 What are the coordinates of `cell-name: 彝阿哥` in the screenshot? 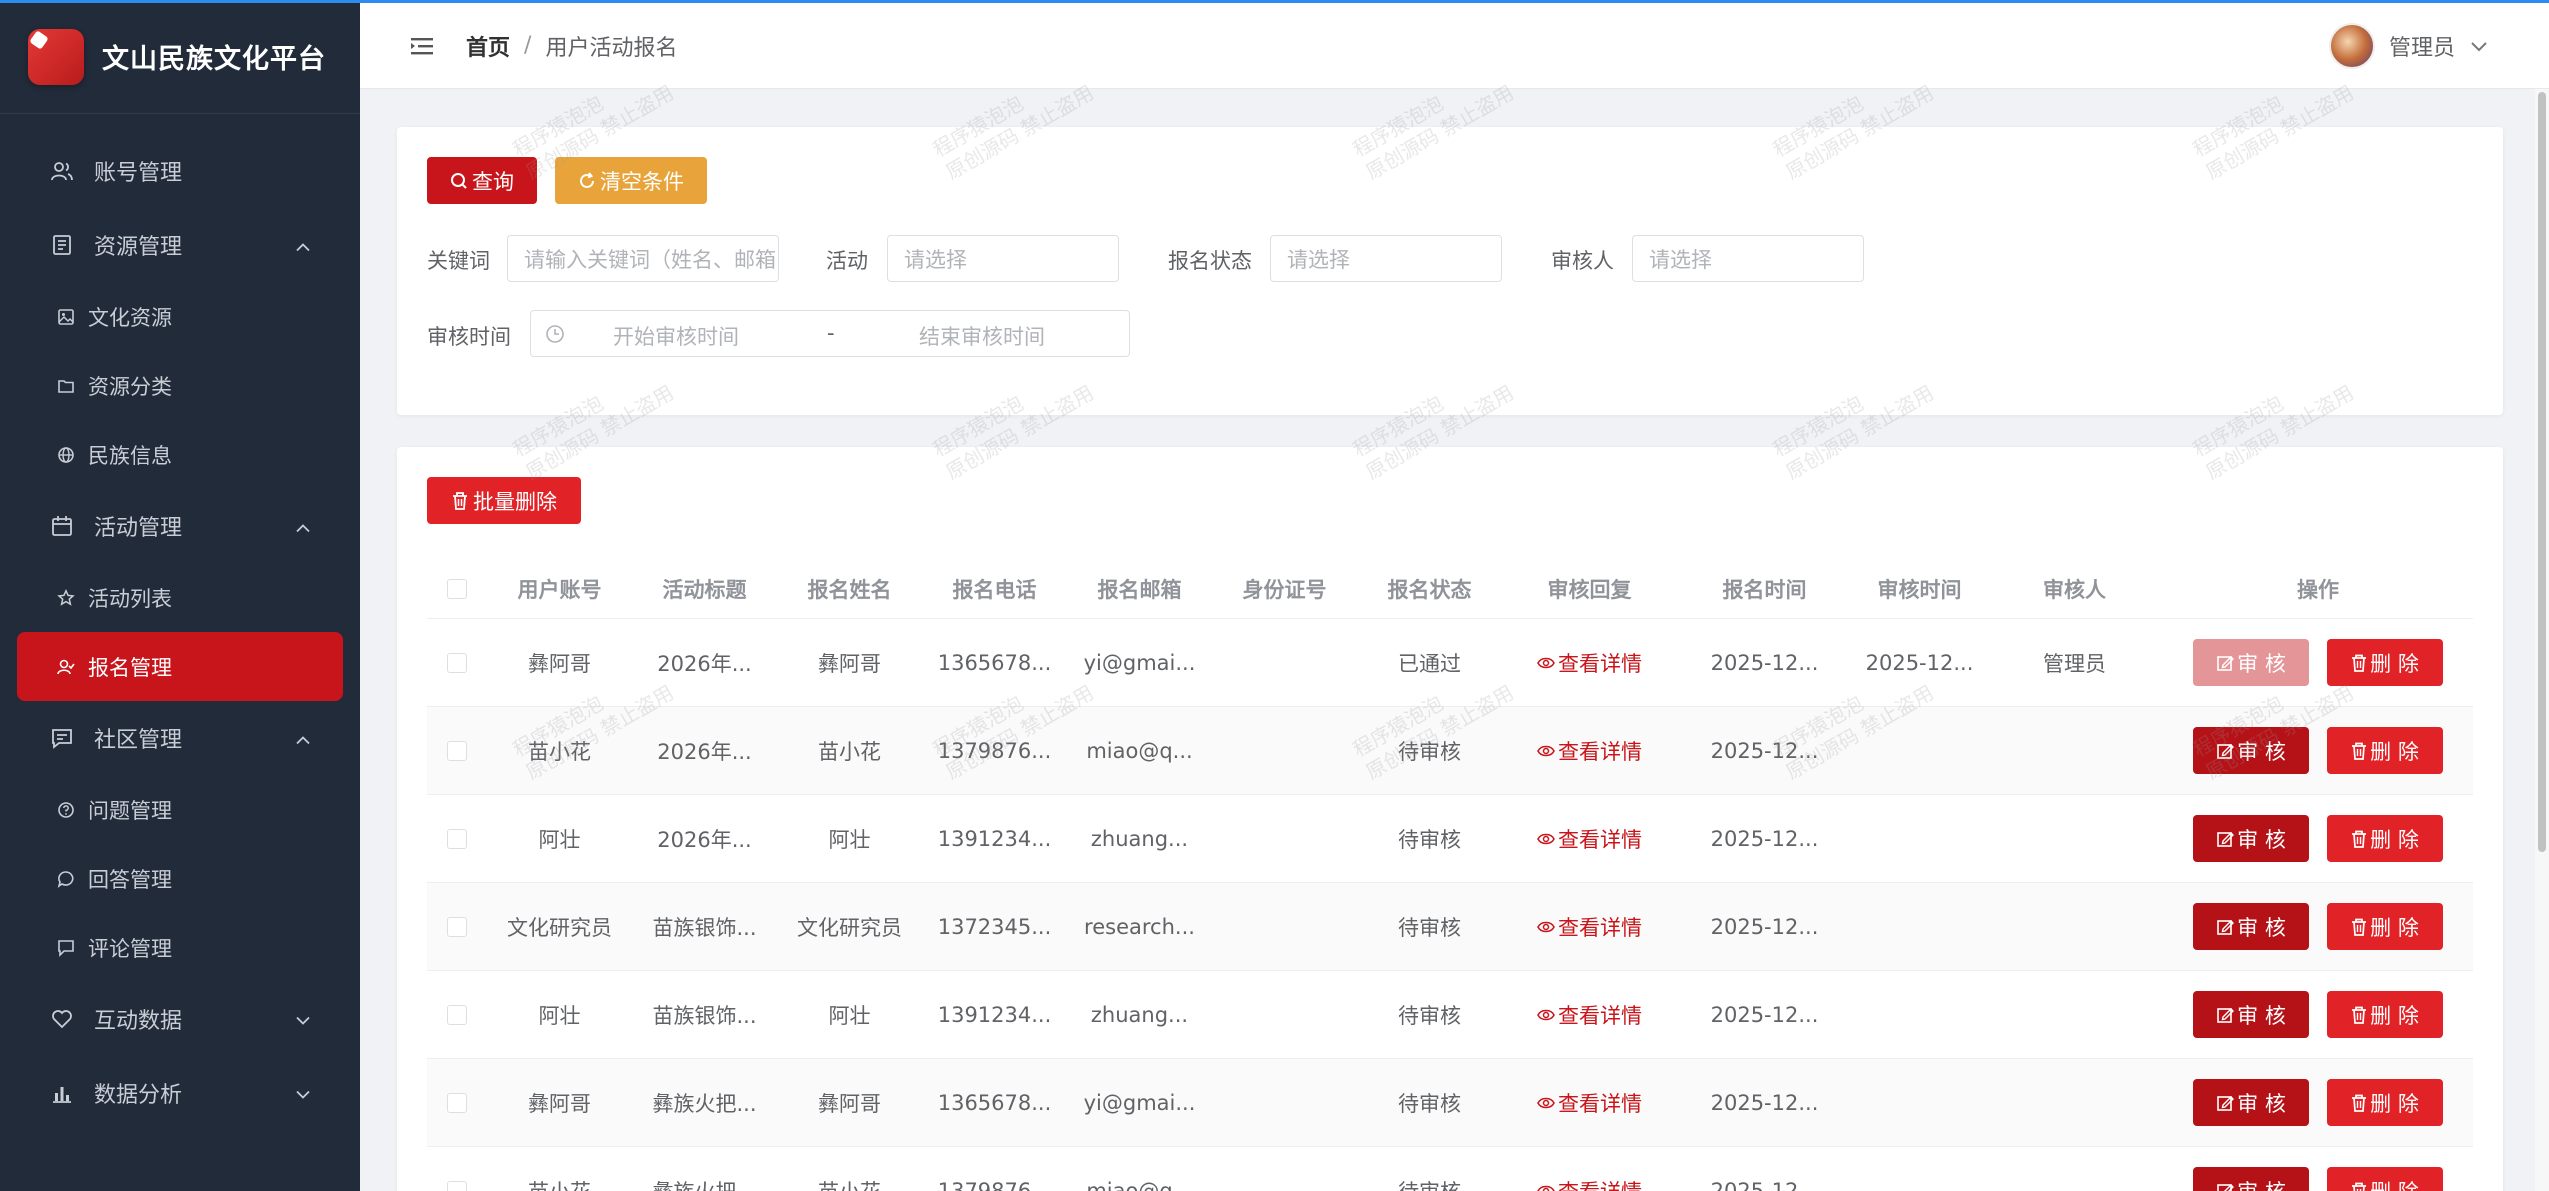 It's located at (849, 663).